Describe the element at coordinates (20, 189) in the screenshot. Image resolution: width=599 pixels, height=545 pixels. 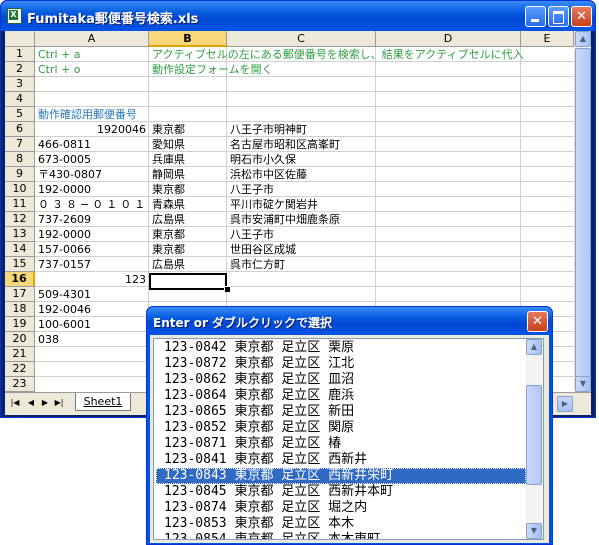
I see `row-header: 10` at that location.